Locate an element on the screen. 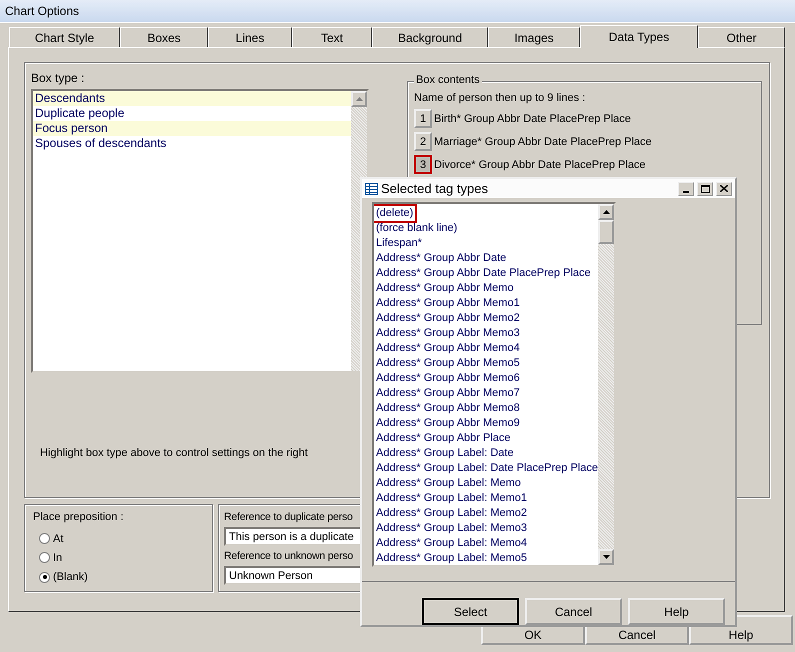  list-item: Focus person is located at coordinates (192, 128).